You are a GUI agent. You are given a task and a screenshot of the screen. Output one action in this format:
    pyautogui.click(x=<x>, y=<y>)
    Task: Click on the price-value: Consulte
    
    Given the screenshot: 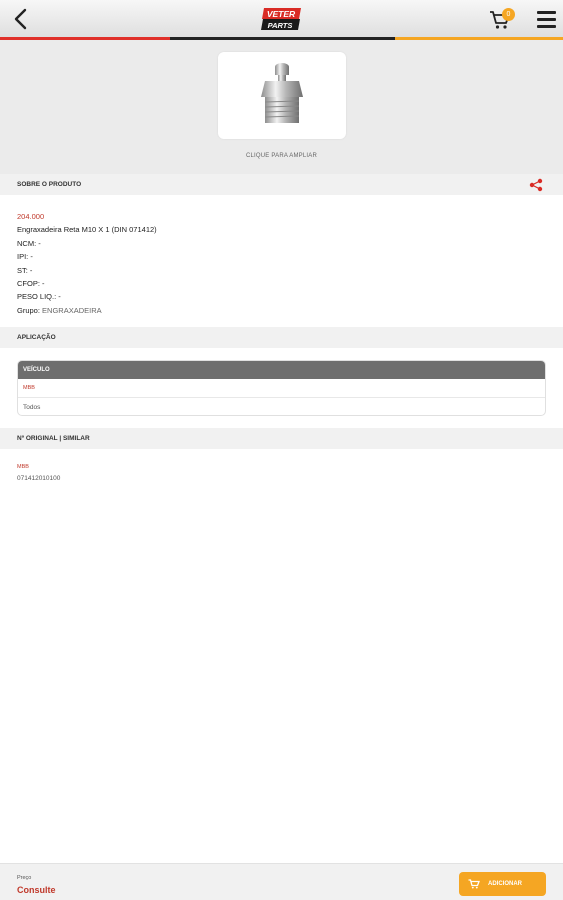 What is the action you would take?
    pyautogui.click(x=36, y=890)
    